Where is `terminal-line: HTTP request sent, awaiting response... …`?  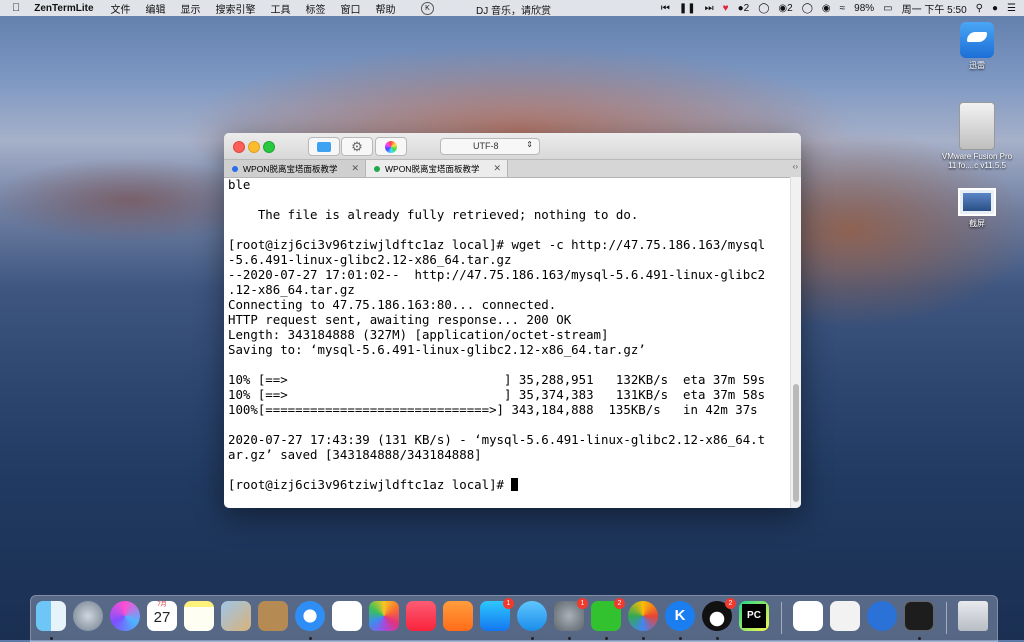
terminal-line: HTTP request sent, awaiting response... … is located at coordinates (400, 319).